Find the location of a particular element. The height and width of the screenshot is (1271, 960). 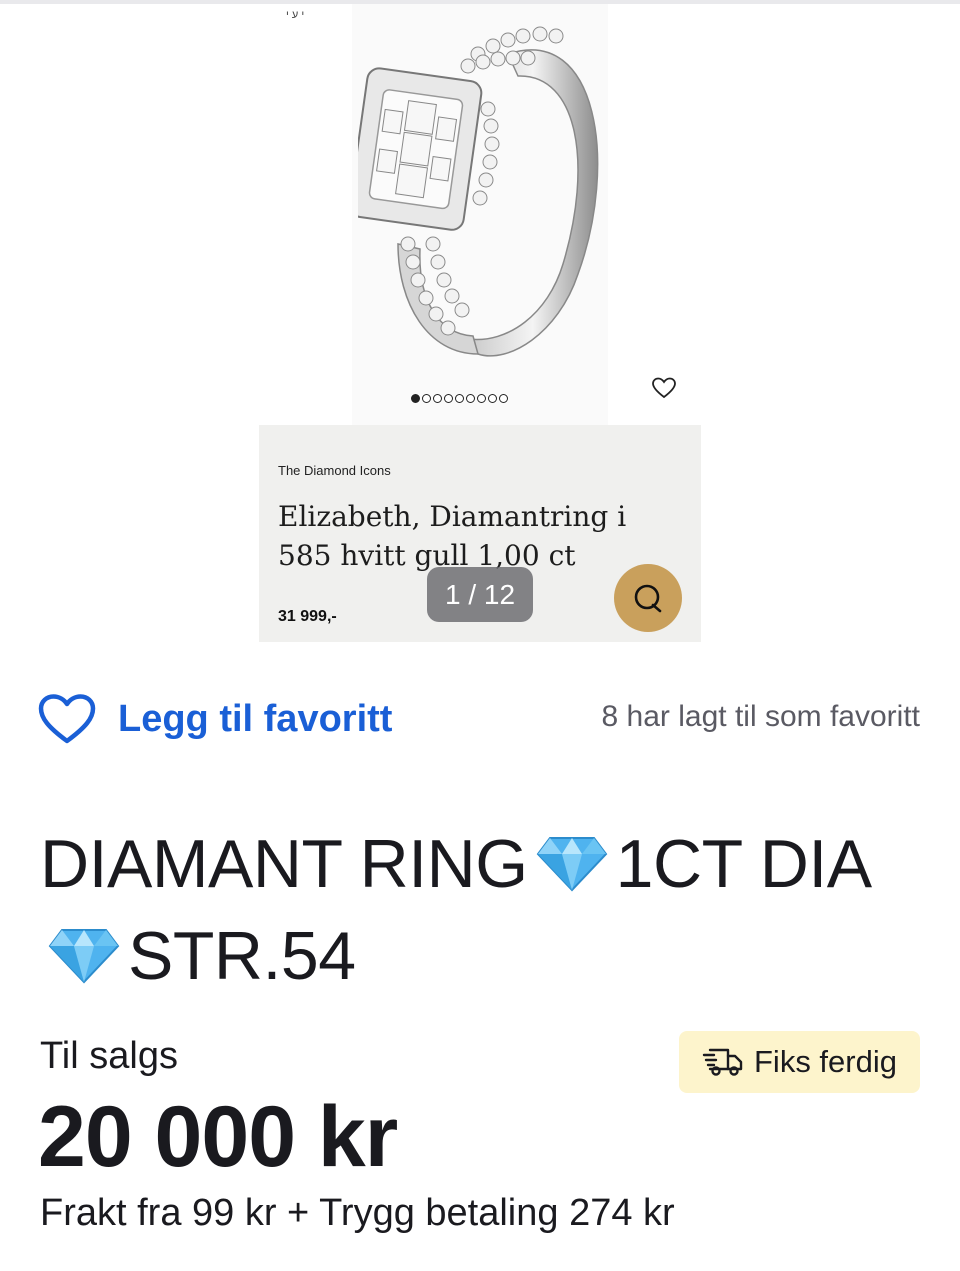

listing-status: Til salgs is located at coordinates (109, 1056).